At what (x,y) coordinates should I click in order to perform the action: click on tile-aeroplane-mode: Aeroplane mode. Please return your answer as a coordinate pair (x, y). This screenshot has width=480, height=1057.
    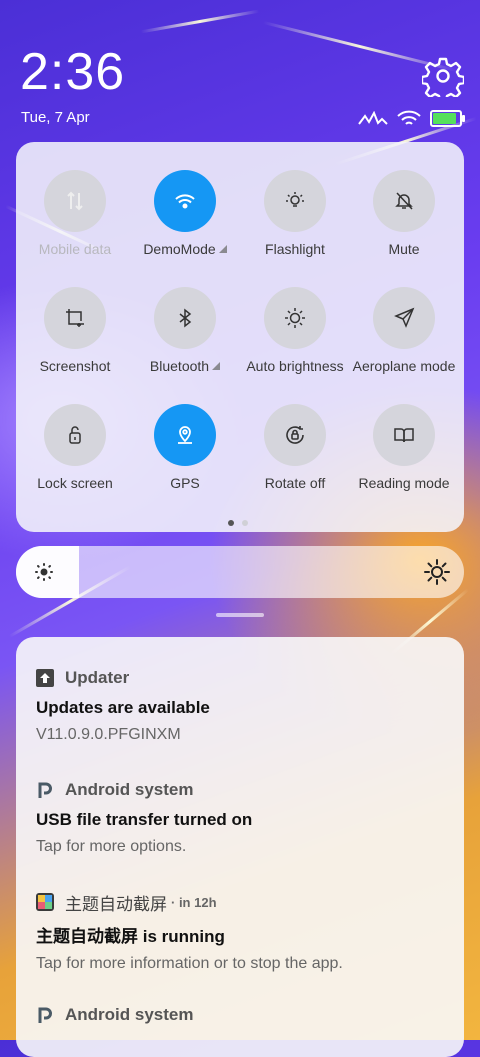
    Looking at the image, I should click on (404, 330).